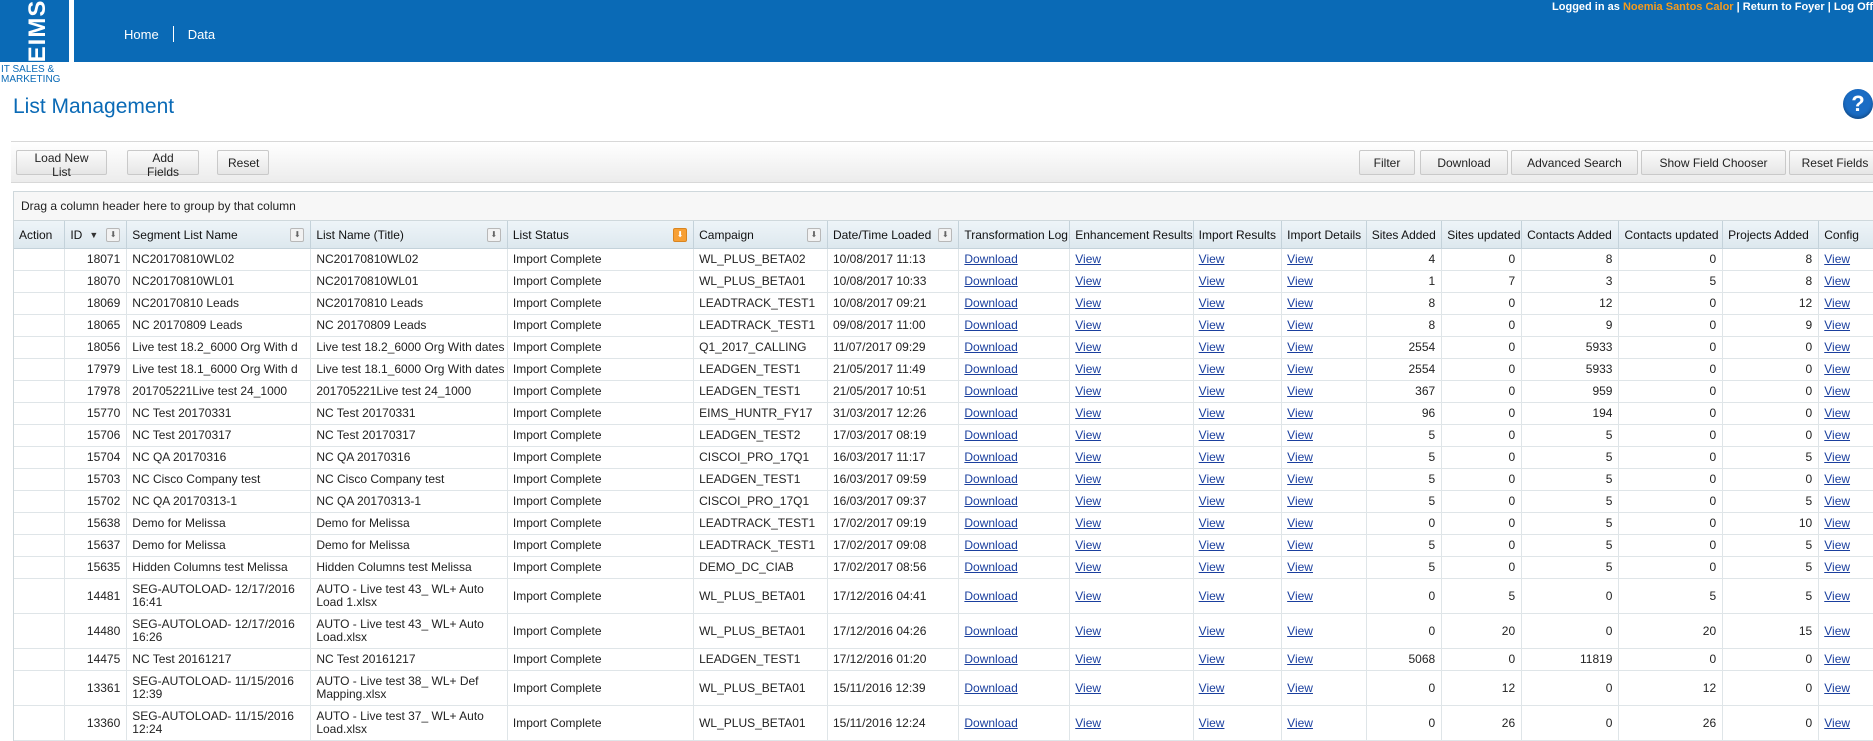 This screenshot has width=1873, height=741. Describe the element at coordinates (40, 235) in the screenshot. I see `col-header-action: Action` at that location.